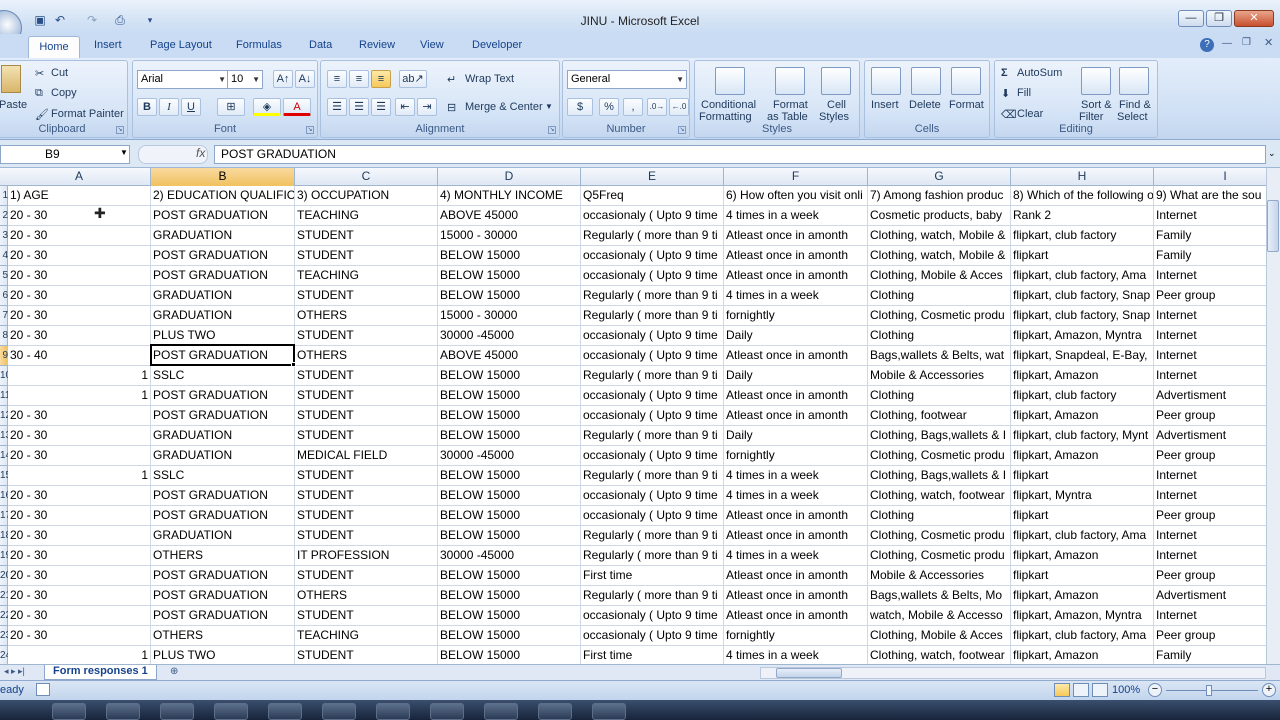  Describe the element at coordinates (366, 256) in the screenshot. I see `cell-c4: STUDENT` at that location.